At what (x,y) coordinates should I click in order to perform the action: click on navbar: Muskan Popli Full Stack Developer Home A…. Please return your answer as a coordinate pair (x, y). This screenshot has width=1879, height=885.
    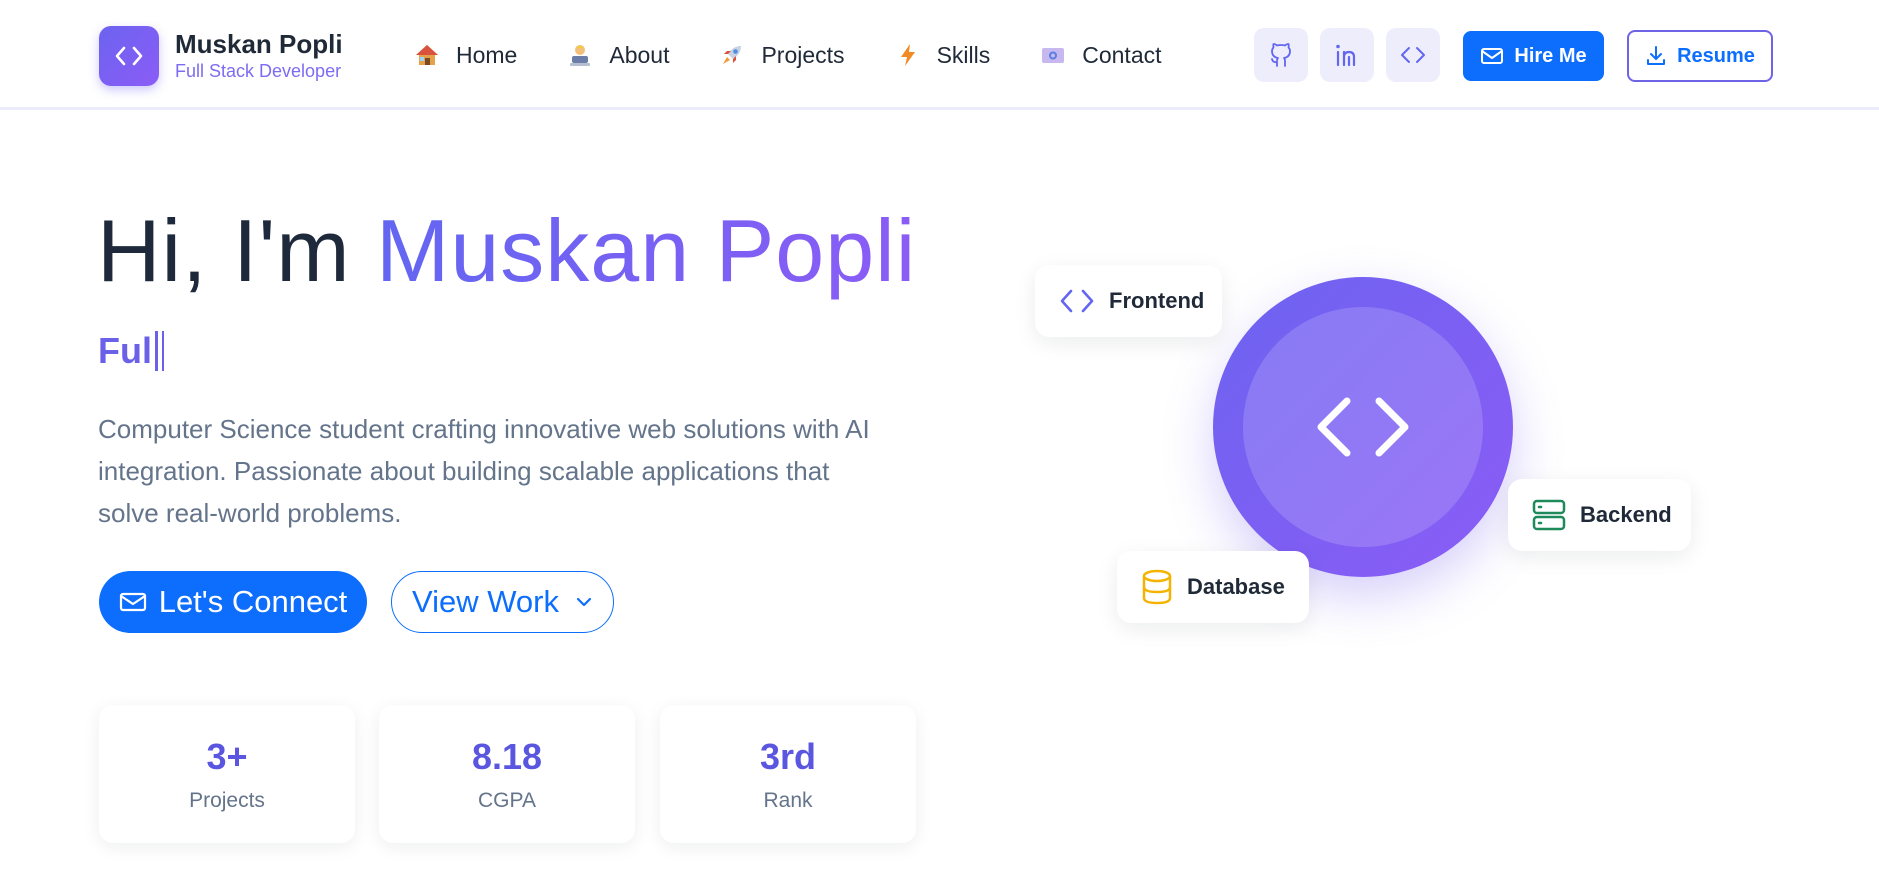
    Looking at the image, I should click on (939, 55).